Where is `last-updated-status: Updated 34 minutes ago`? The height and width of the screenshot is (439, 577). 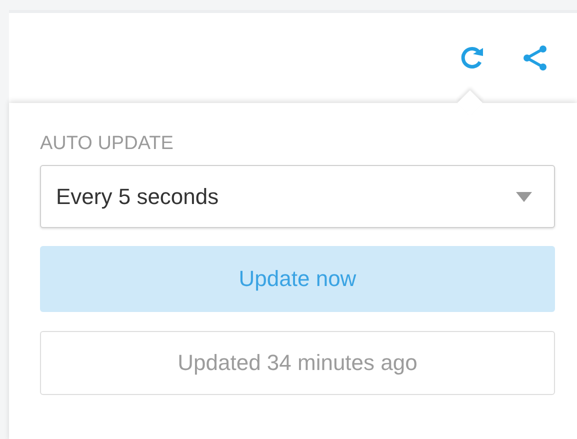 last-updated-status: Updated 34 minutes ago is located at coordinates (297, 363).